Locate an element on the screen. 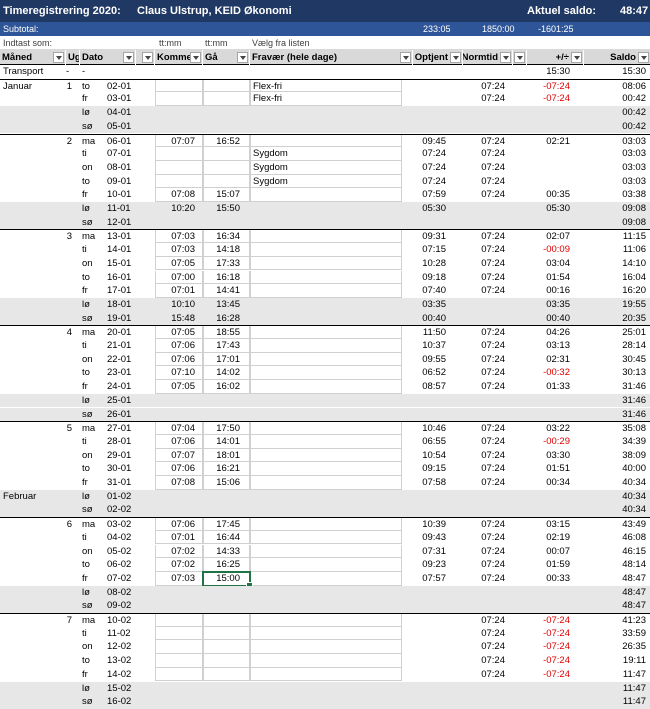 The width and height of the screenshot is (650, 709). header-uge: Ug is located at coordinates (73, 57).